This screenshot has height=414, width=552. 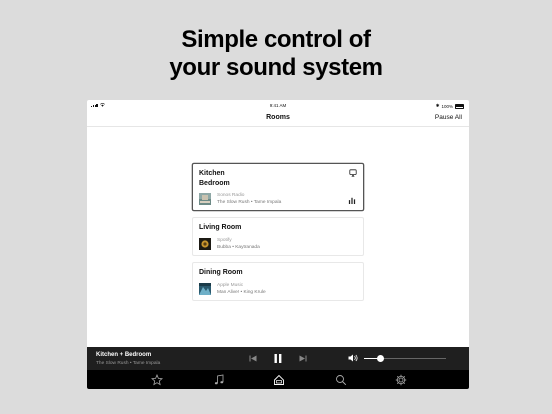 What do you see at coordinates (205, 289) in the screenshot?
I see `album-art-man-alive` at bounding box center [205, 289].